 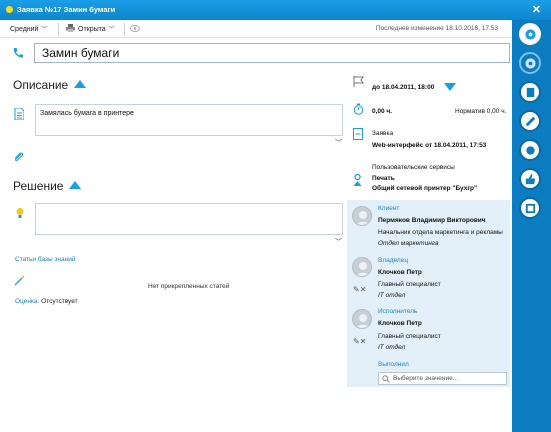 I want to click on service-icon, so click(x=357, y=180).